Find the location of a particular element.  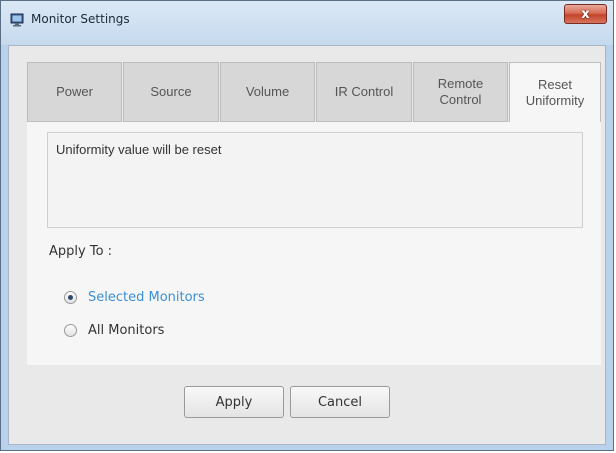

tab-remote-control: Remote Control is located at coordinates (460, 92).